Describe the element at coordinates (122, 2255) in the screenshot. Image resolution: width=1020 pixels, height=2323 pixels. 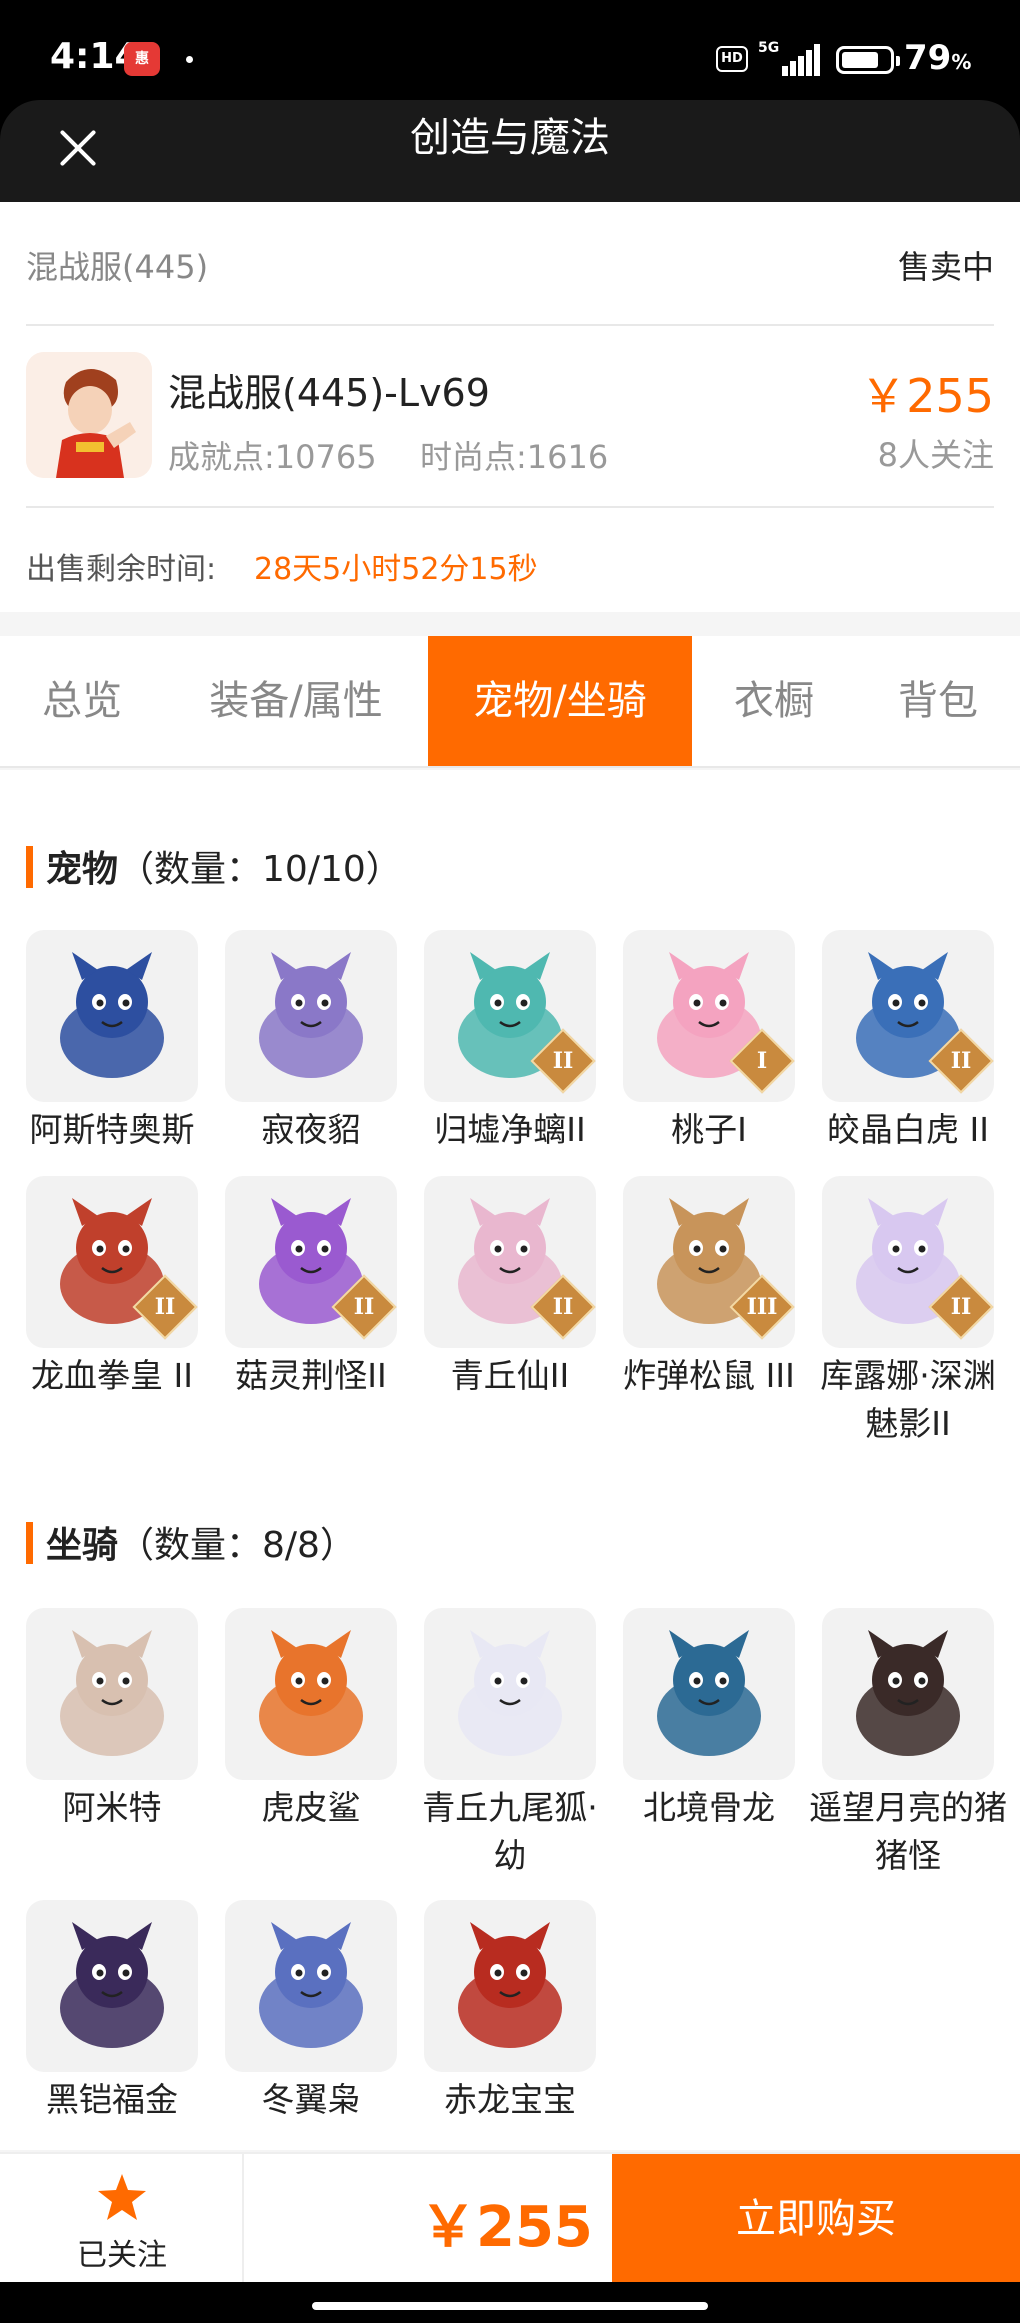
I see `favorite-label: 已关注` at that location.